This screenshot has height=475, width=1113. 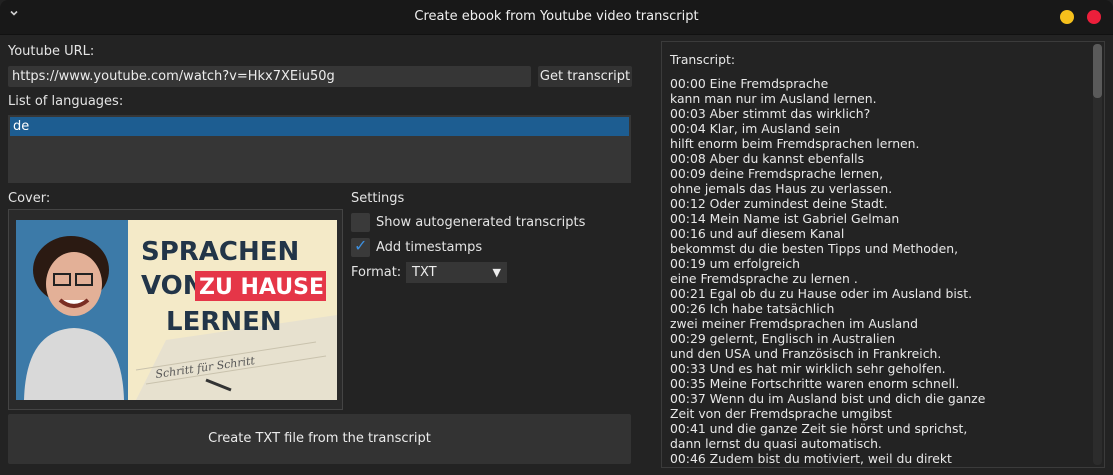 What do you see at coordinates (781, 188) in the screenshot?
I see `transcript-line: ohne jemals das Haus zu verlassen.` at bounding box center [781, 188].